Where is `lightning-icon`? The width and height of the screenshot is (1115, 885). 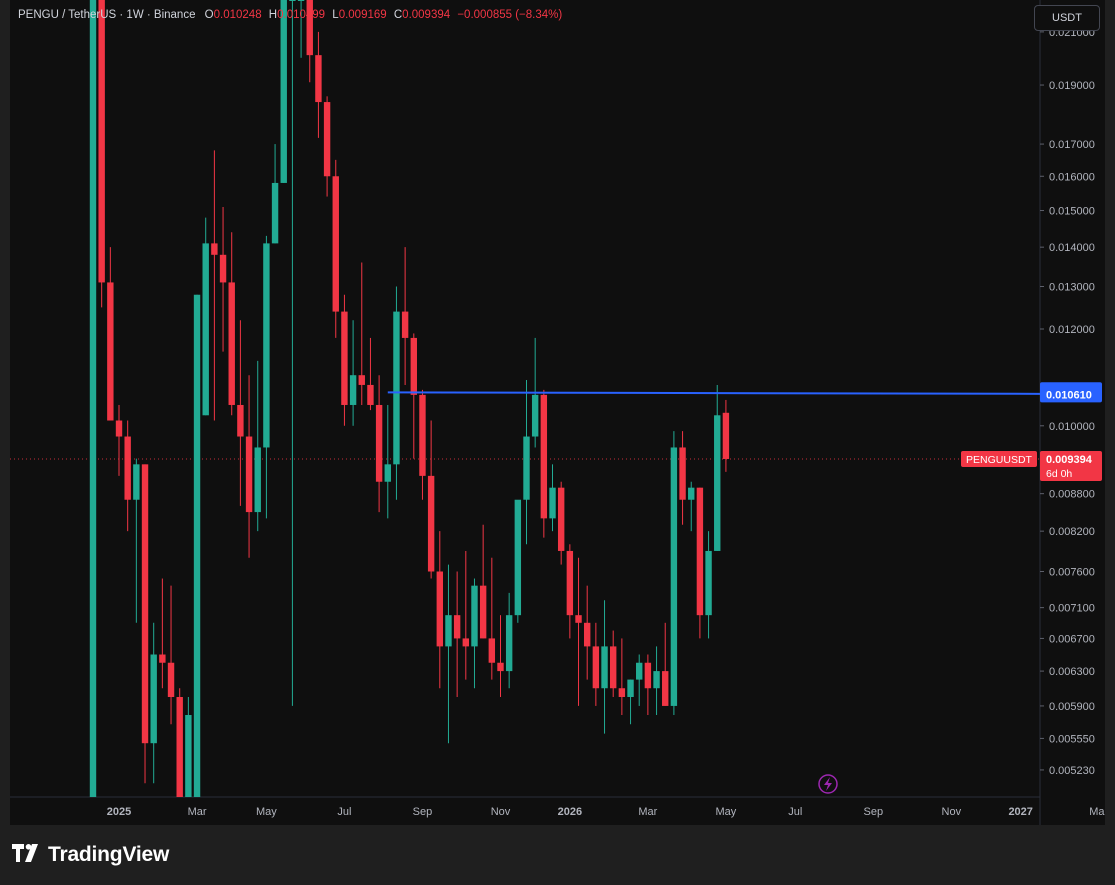
lightning-icon is located at coordinates (828, 784).